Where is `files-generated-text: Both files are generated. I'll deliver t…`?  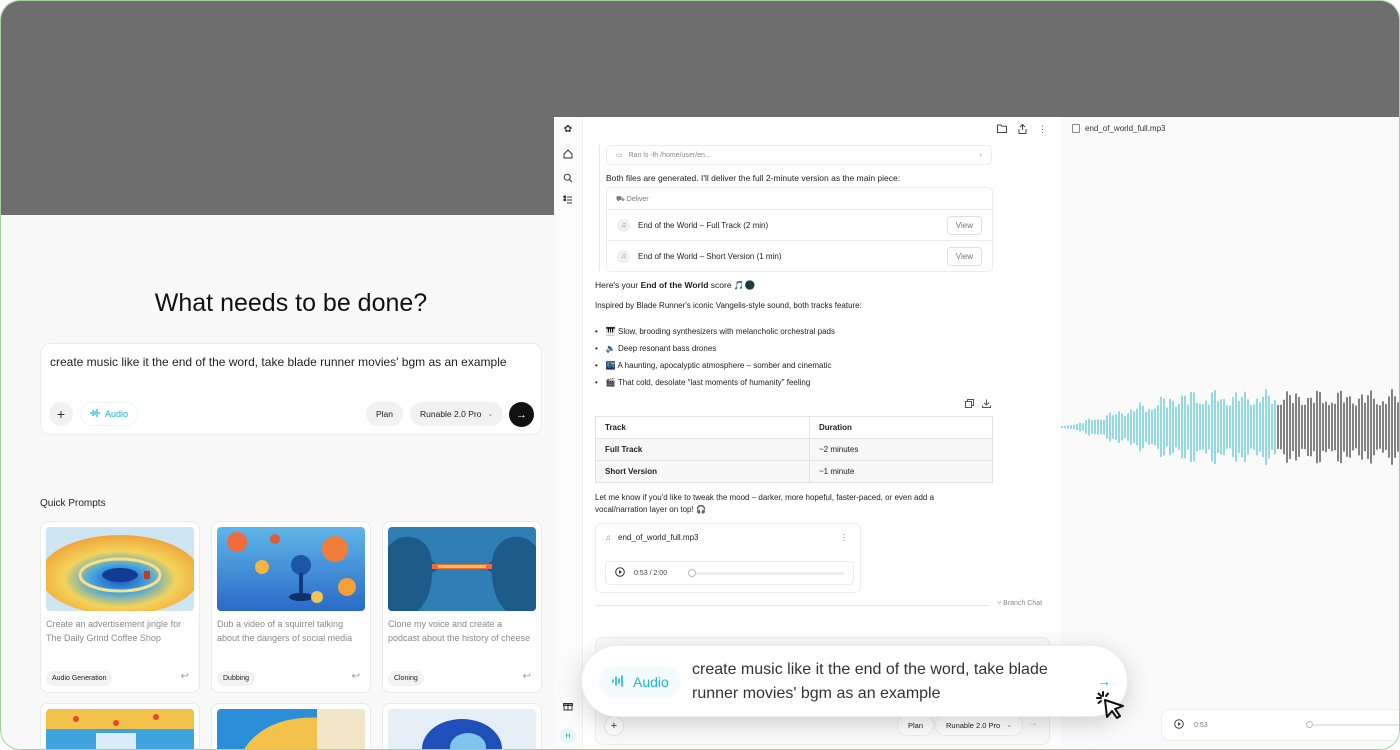 files-generated-text: Both files are generated. I'll deliver t… is located at coordinates (753, 178).